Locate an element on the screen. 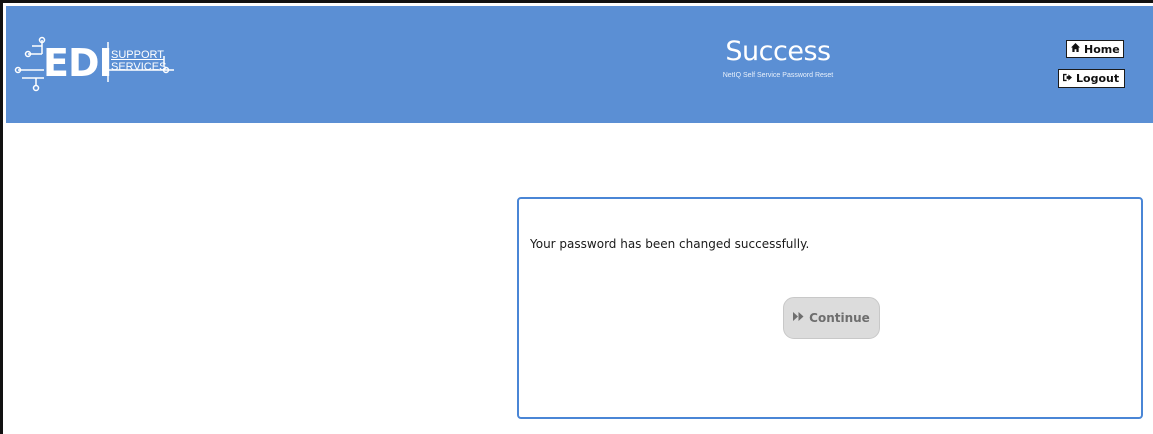 The height and width of the screenshot is (434, 1153). logo-subtext: SUPPORT SERVICES is located at coordinates (138, 61).